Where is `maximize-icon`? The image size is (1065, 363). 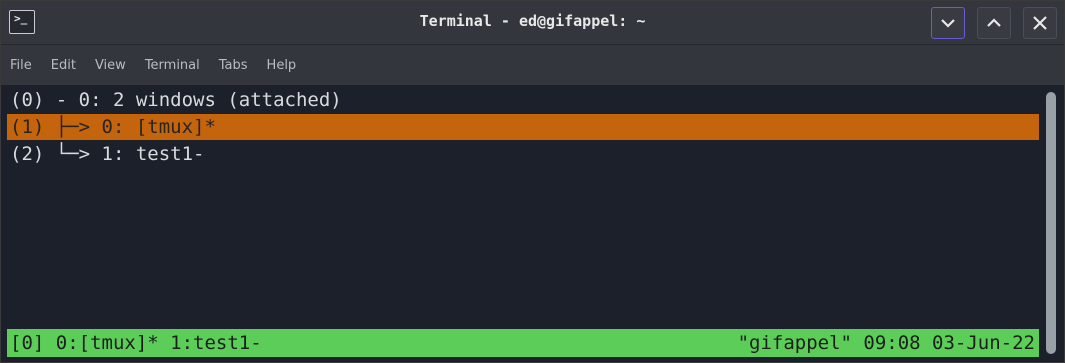 maximize-icon is located at coordinates (994, 22).